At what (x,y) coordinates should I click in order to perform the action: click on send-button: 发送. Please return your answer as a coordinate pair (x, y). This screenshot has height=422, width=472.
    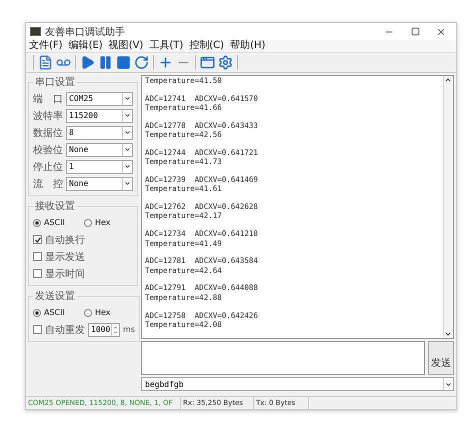
    Looking at the image, I should click on (441, 358).